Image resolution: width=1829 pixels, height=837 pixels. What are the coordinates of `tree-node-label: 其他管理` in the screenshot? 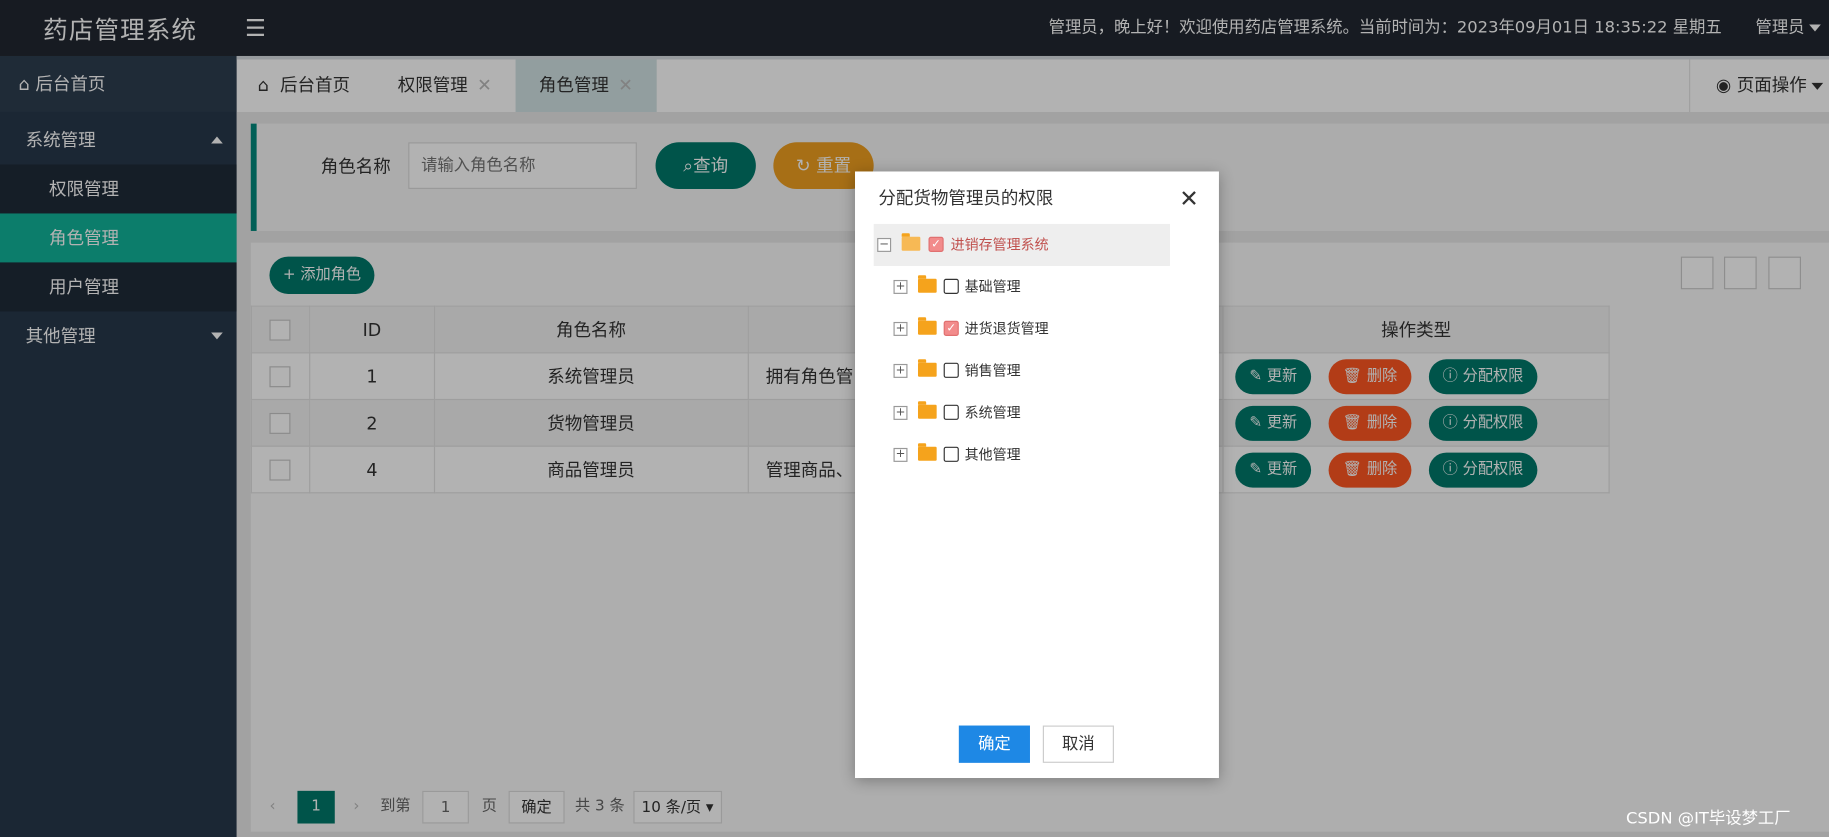 It's located at (992, 455).